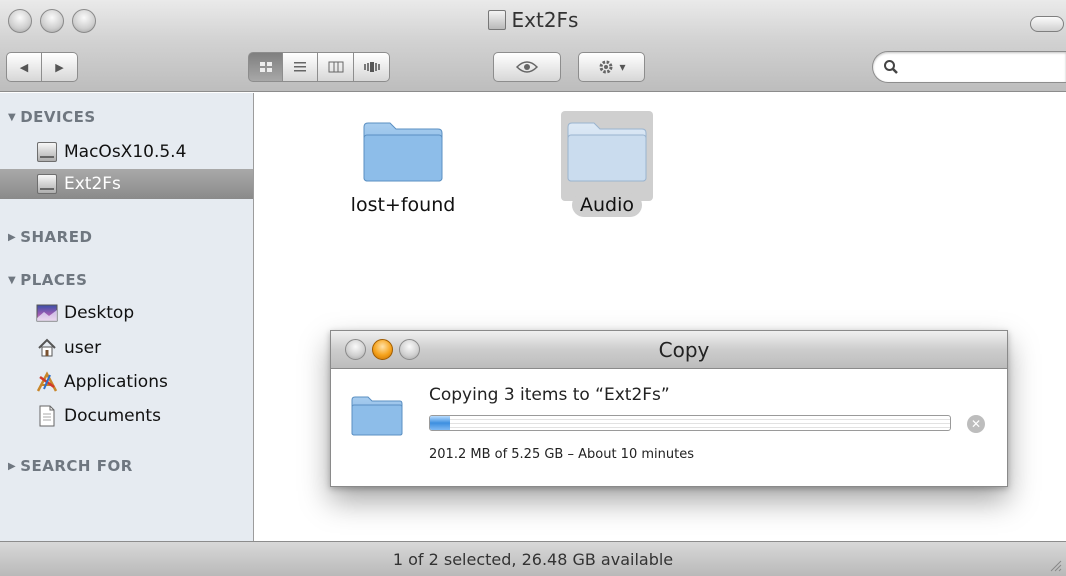 This screenshot has height=576, width=1066. Describe the element at coordinates (561, 454) in the screenshot. I see `copy-status: 201.2 MB of 5.25 GB – About 10 minutes` at that location.